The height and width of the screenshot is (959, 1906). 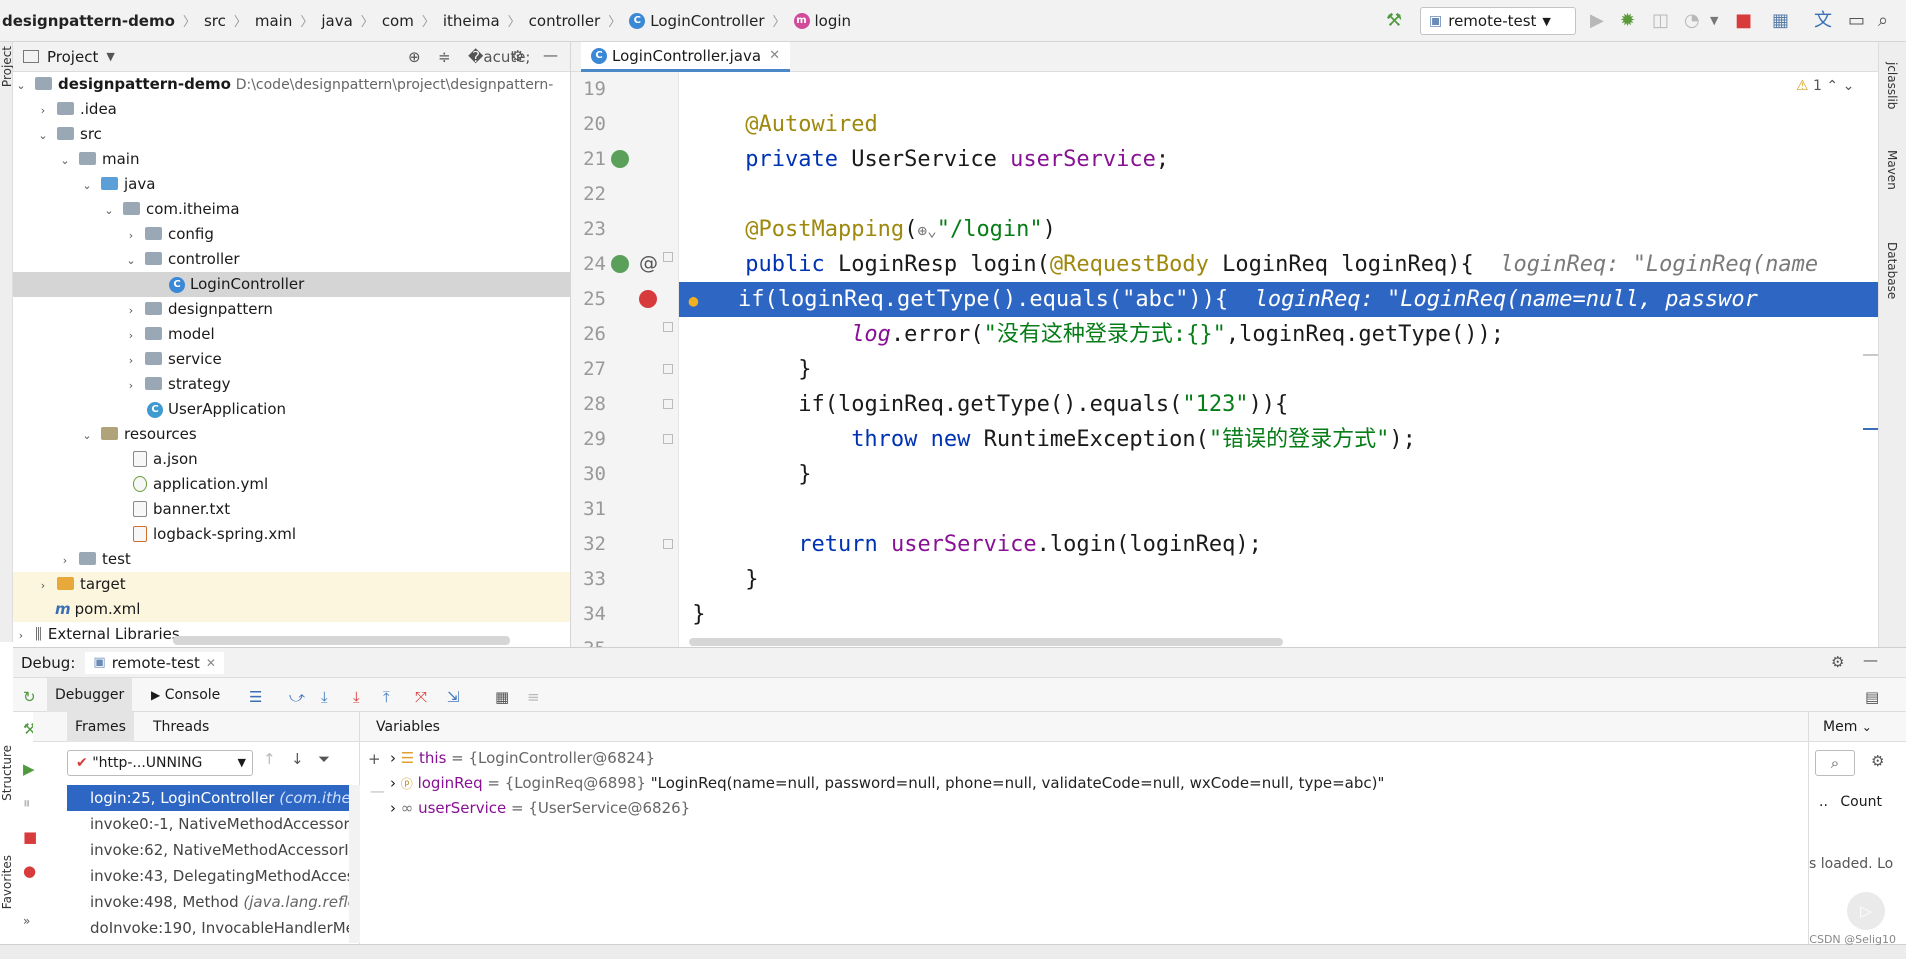 What do you see at coordinates (1835, 763) in the screenshot?
I see `memory-search-input: ⌕` at bounding box center [1835, 763].